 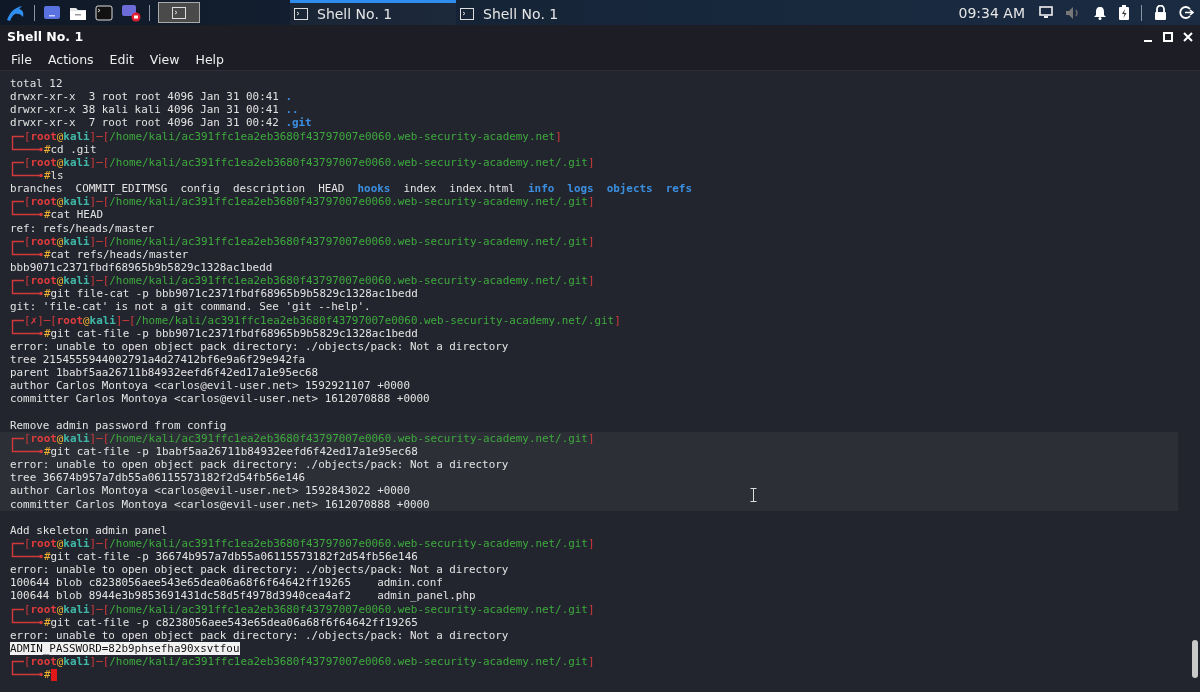 I want to click on output-line: author Carlos Montoya <carlos@evil-user.net> 1592921107 +0000, so click(x=210, y=386).